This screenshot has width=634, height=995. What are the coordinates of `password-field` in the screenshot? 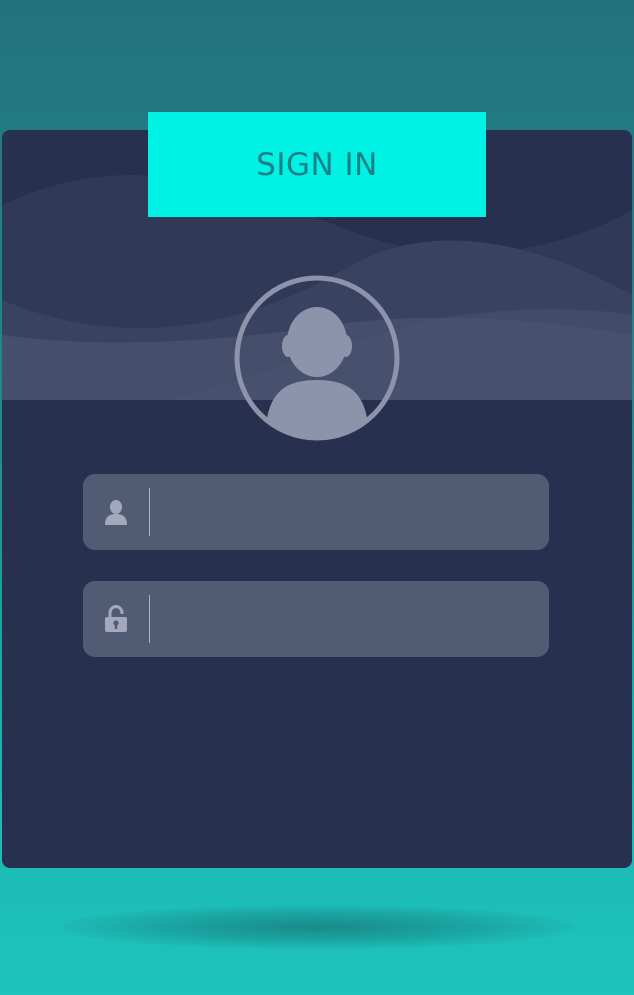 It's located at (316, 619).